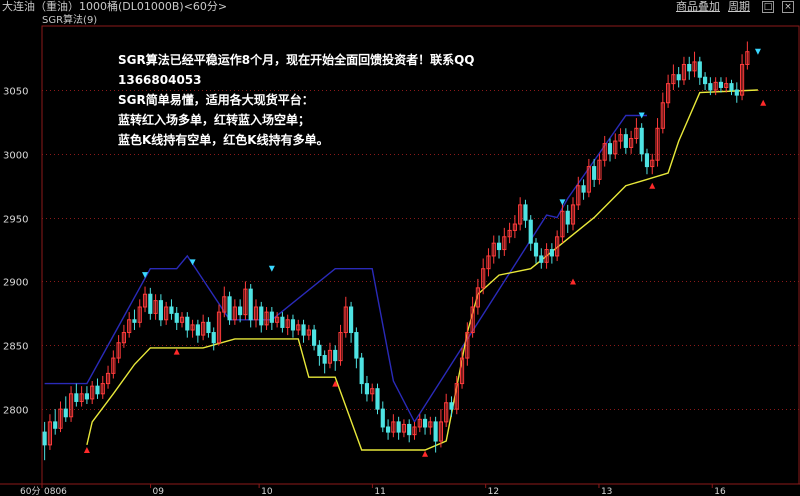  What do you see at coordinates (159, 491) in the screenshot?
I see `x-tick-label: 09` at bounding box center [159, 491].